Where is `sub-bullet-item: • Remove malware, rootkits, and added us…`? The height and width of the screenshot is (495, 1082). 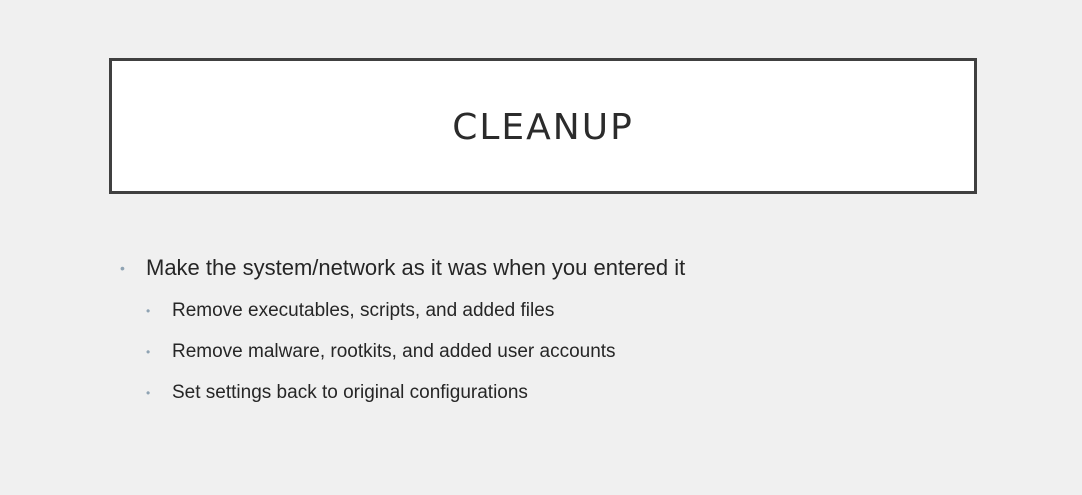
sub-bullet-item: • Remove malware, rootkits, and added us… is located at coordinates (402, 351).